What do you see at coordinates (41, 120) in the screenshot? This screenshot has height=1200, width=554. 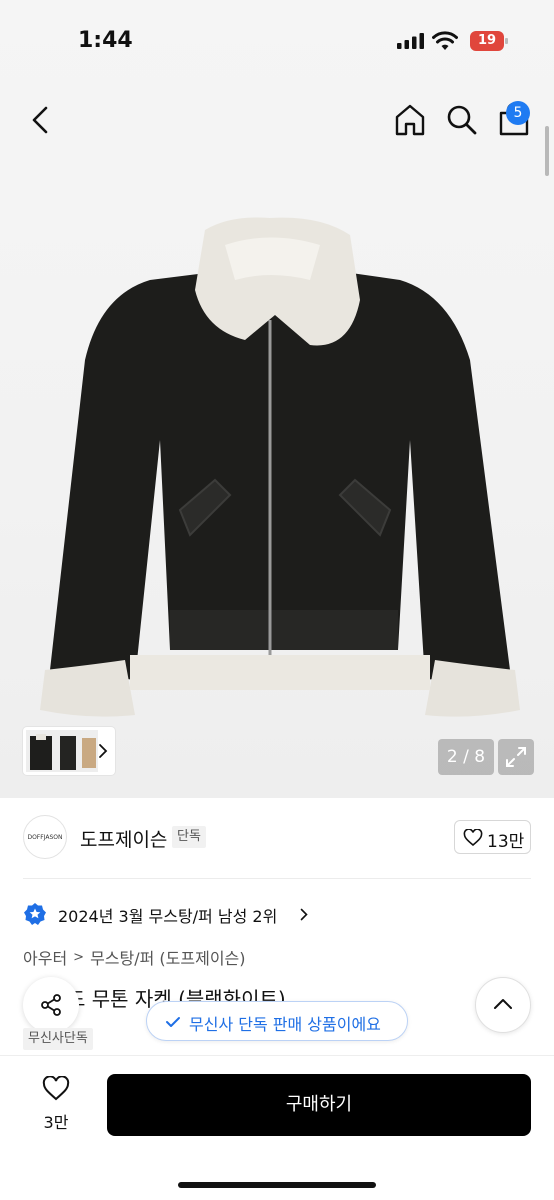 I see `back-icon` at bounding box center [41, 120].